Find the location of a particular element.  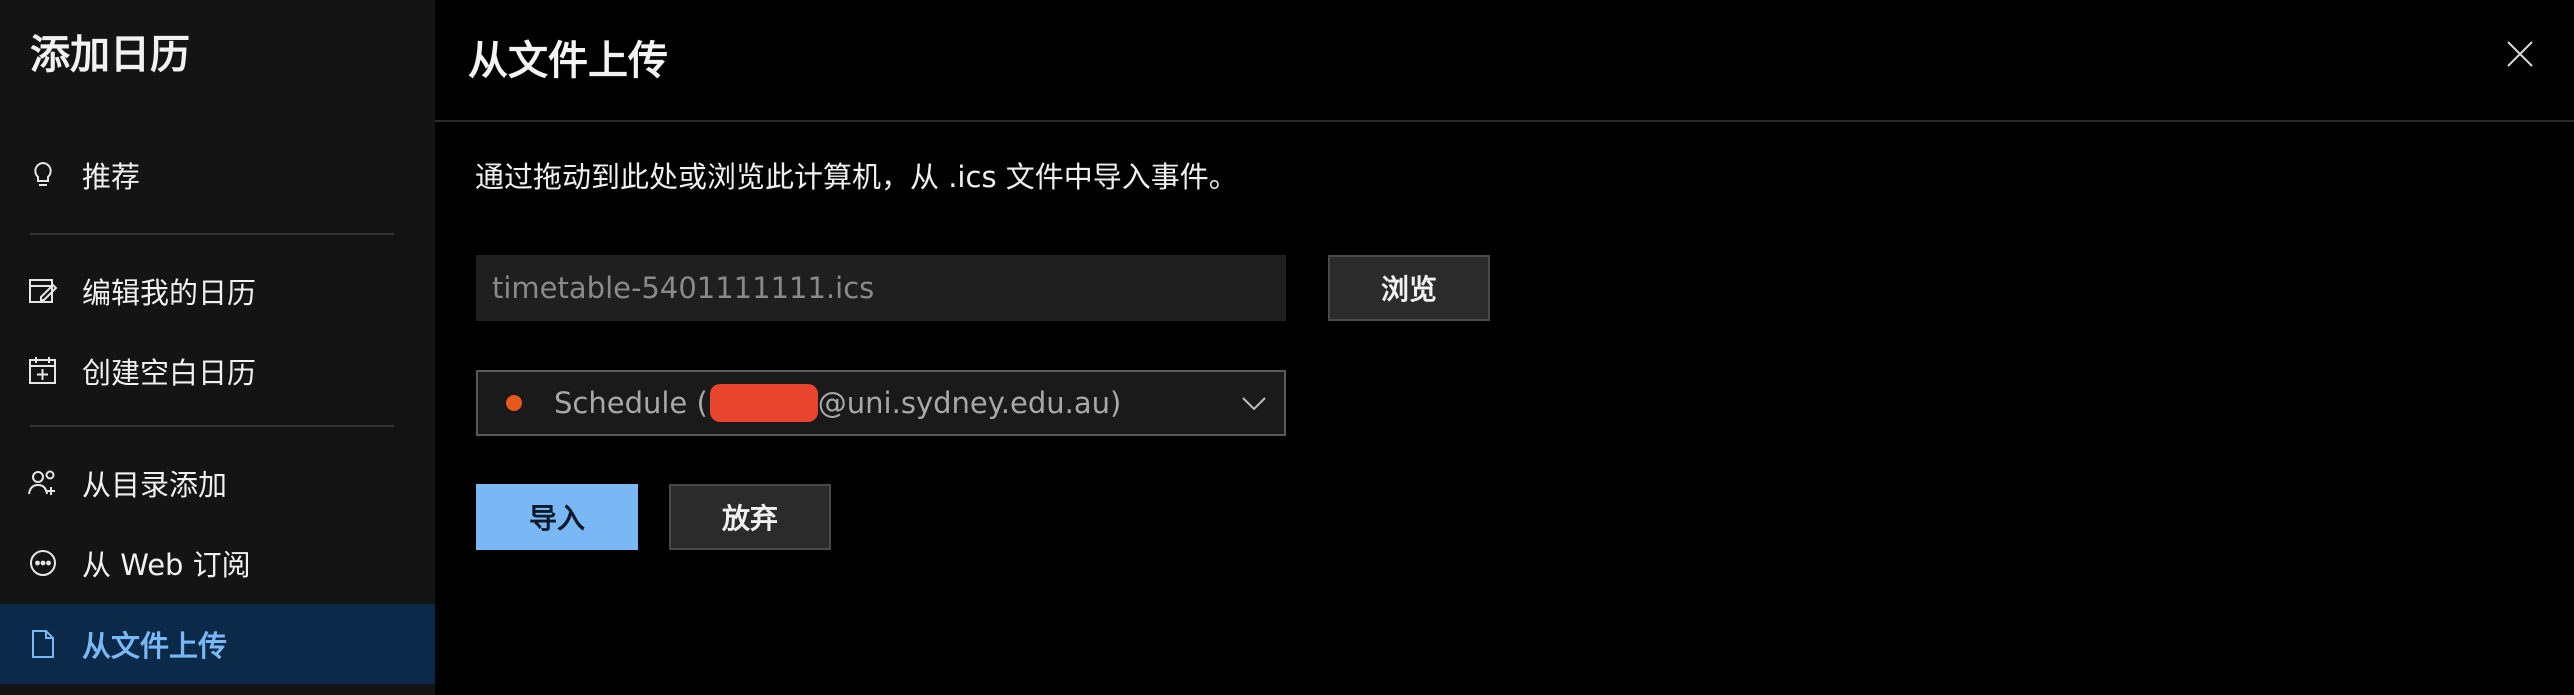

upload-description: 通过拖动到此处或浏览此计算机，从 .ics 文件中导入事件。 is located at coordinates (856, 177).